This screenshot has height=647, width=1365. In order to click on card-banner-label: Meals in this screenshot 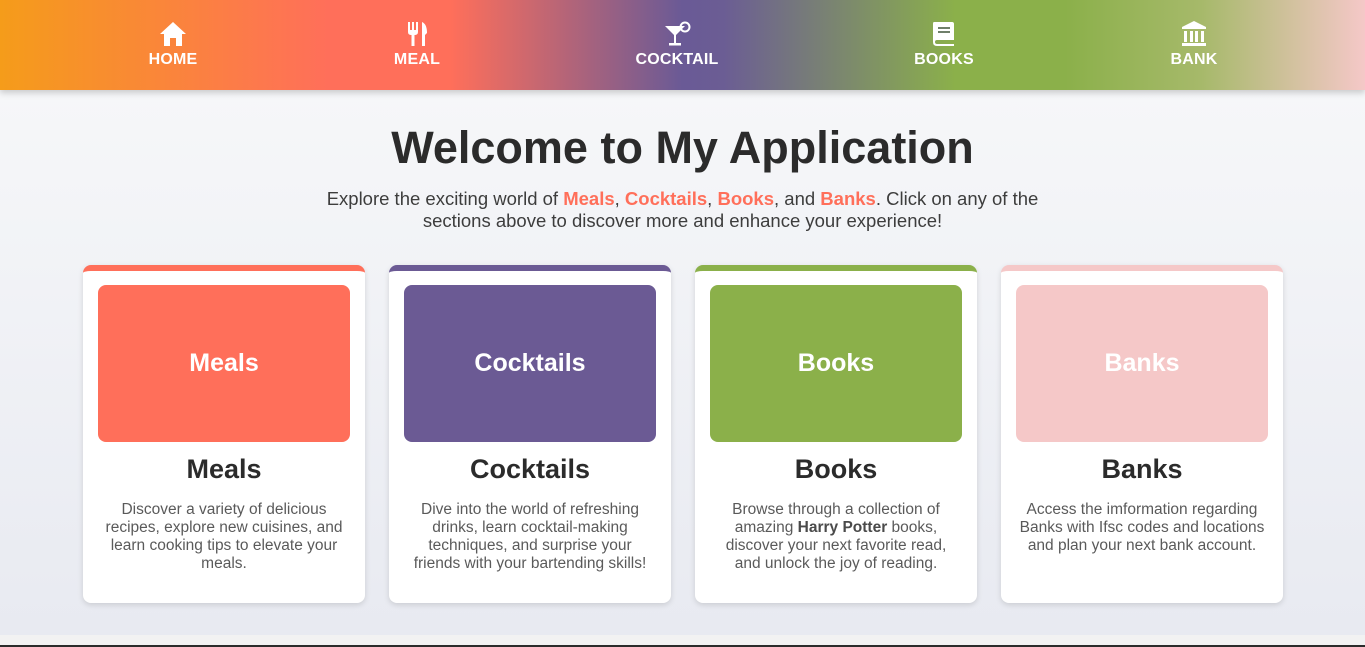, I will do `click(224, 363)`.